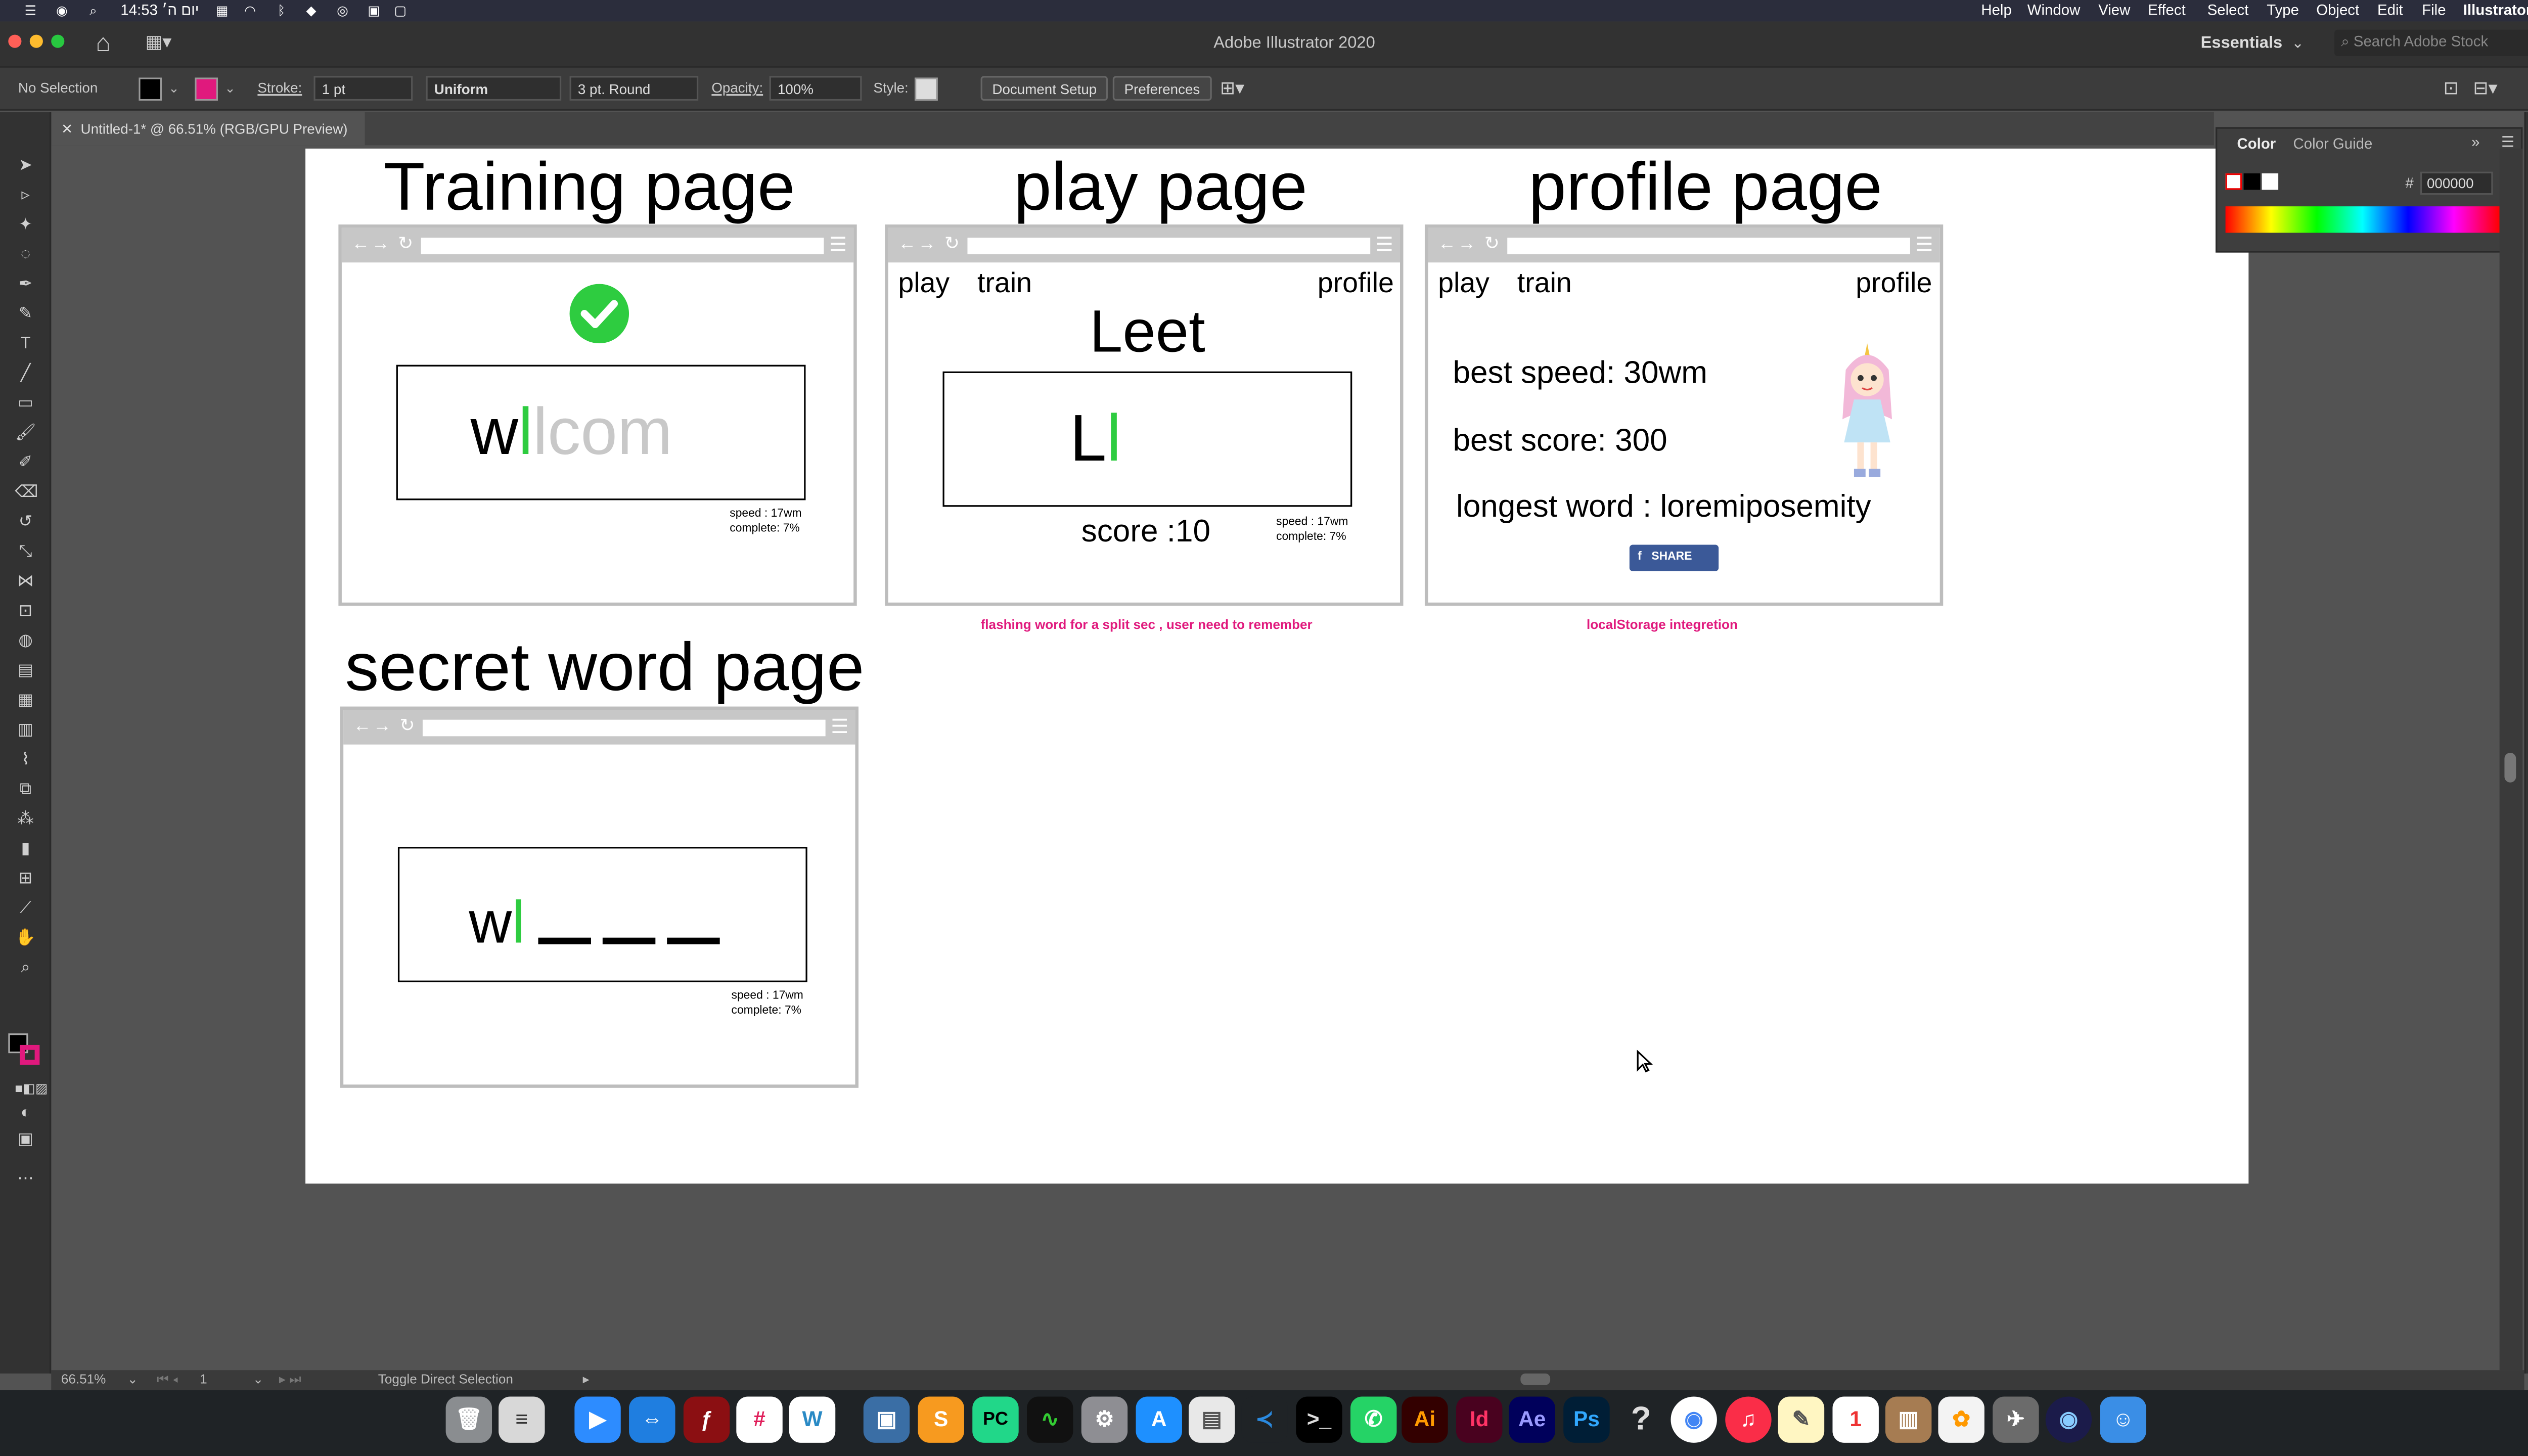 The height and width of the screenshot is (1456, 2528). What do you see at coordinates (26, 225) in the screenshot?
I see `magic-wand-icon: ✦` at bounding box center [26, 225].